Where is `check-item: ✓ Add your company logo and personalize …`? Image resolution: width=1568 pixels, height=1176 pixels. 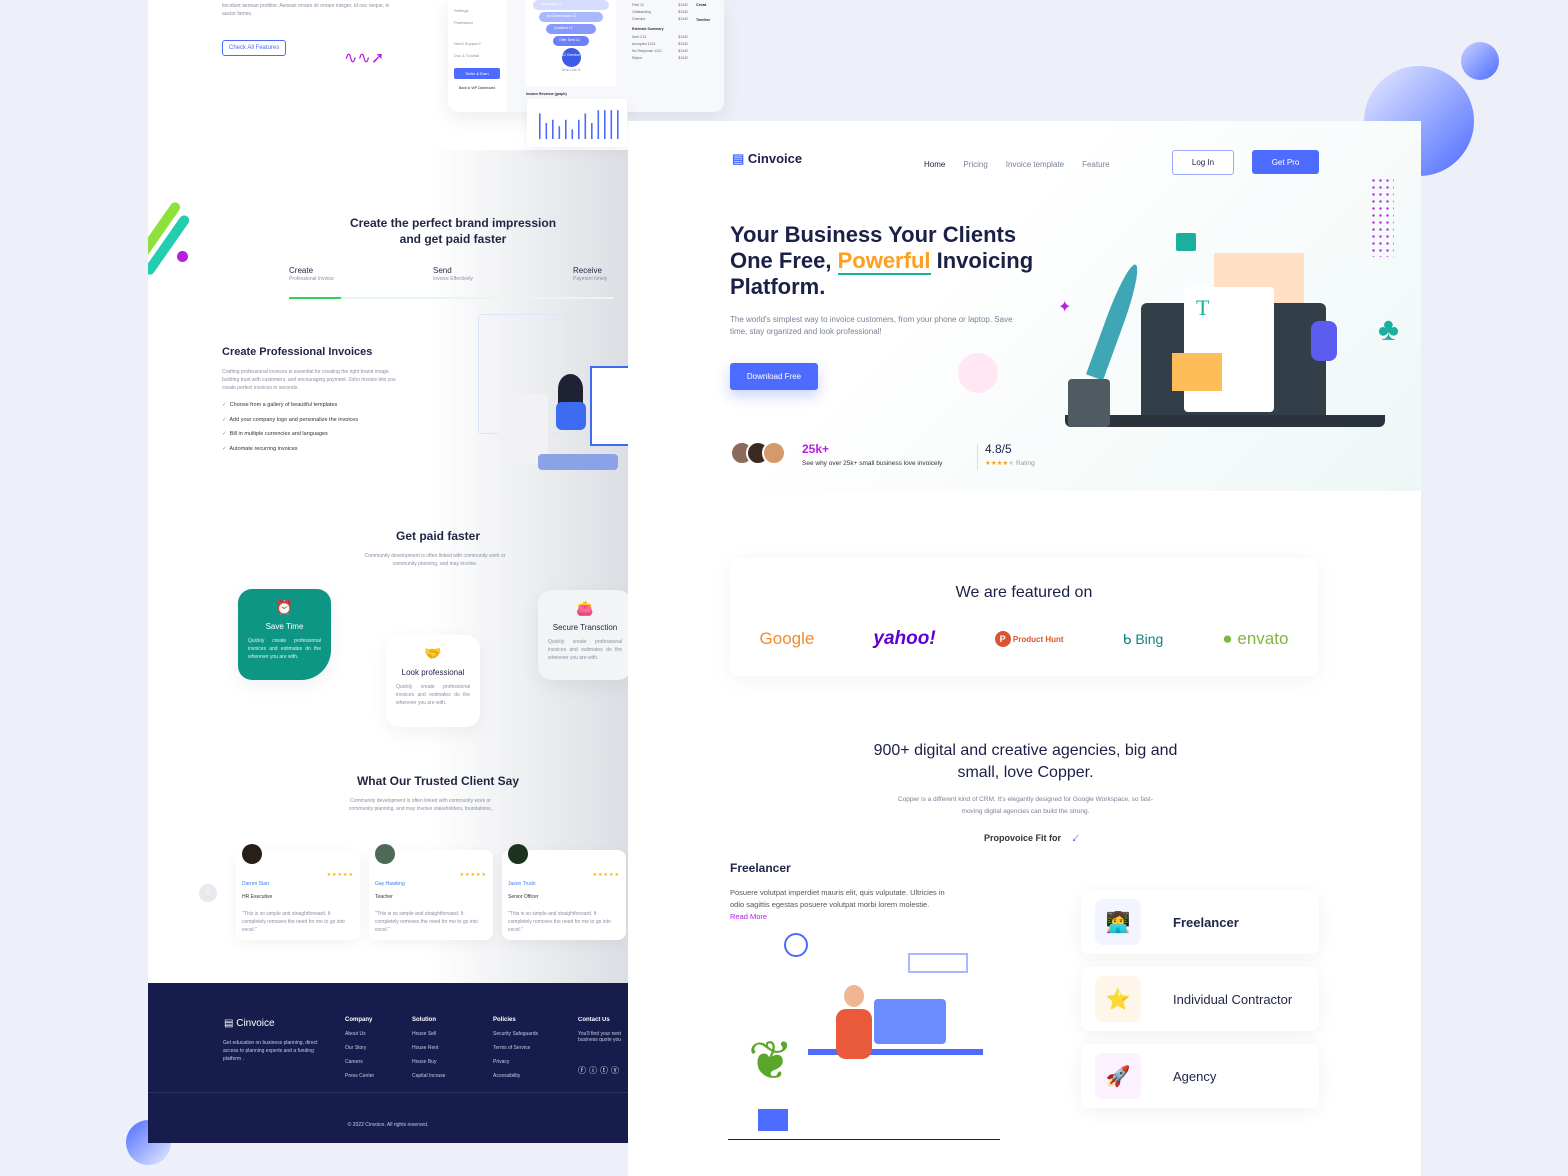
check-item: ✓ Add your company logo and personalize … is located at coordinates (290, 419).